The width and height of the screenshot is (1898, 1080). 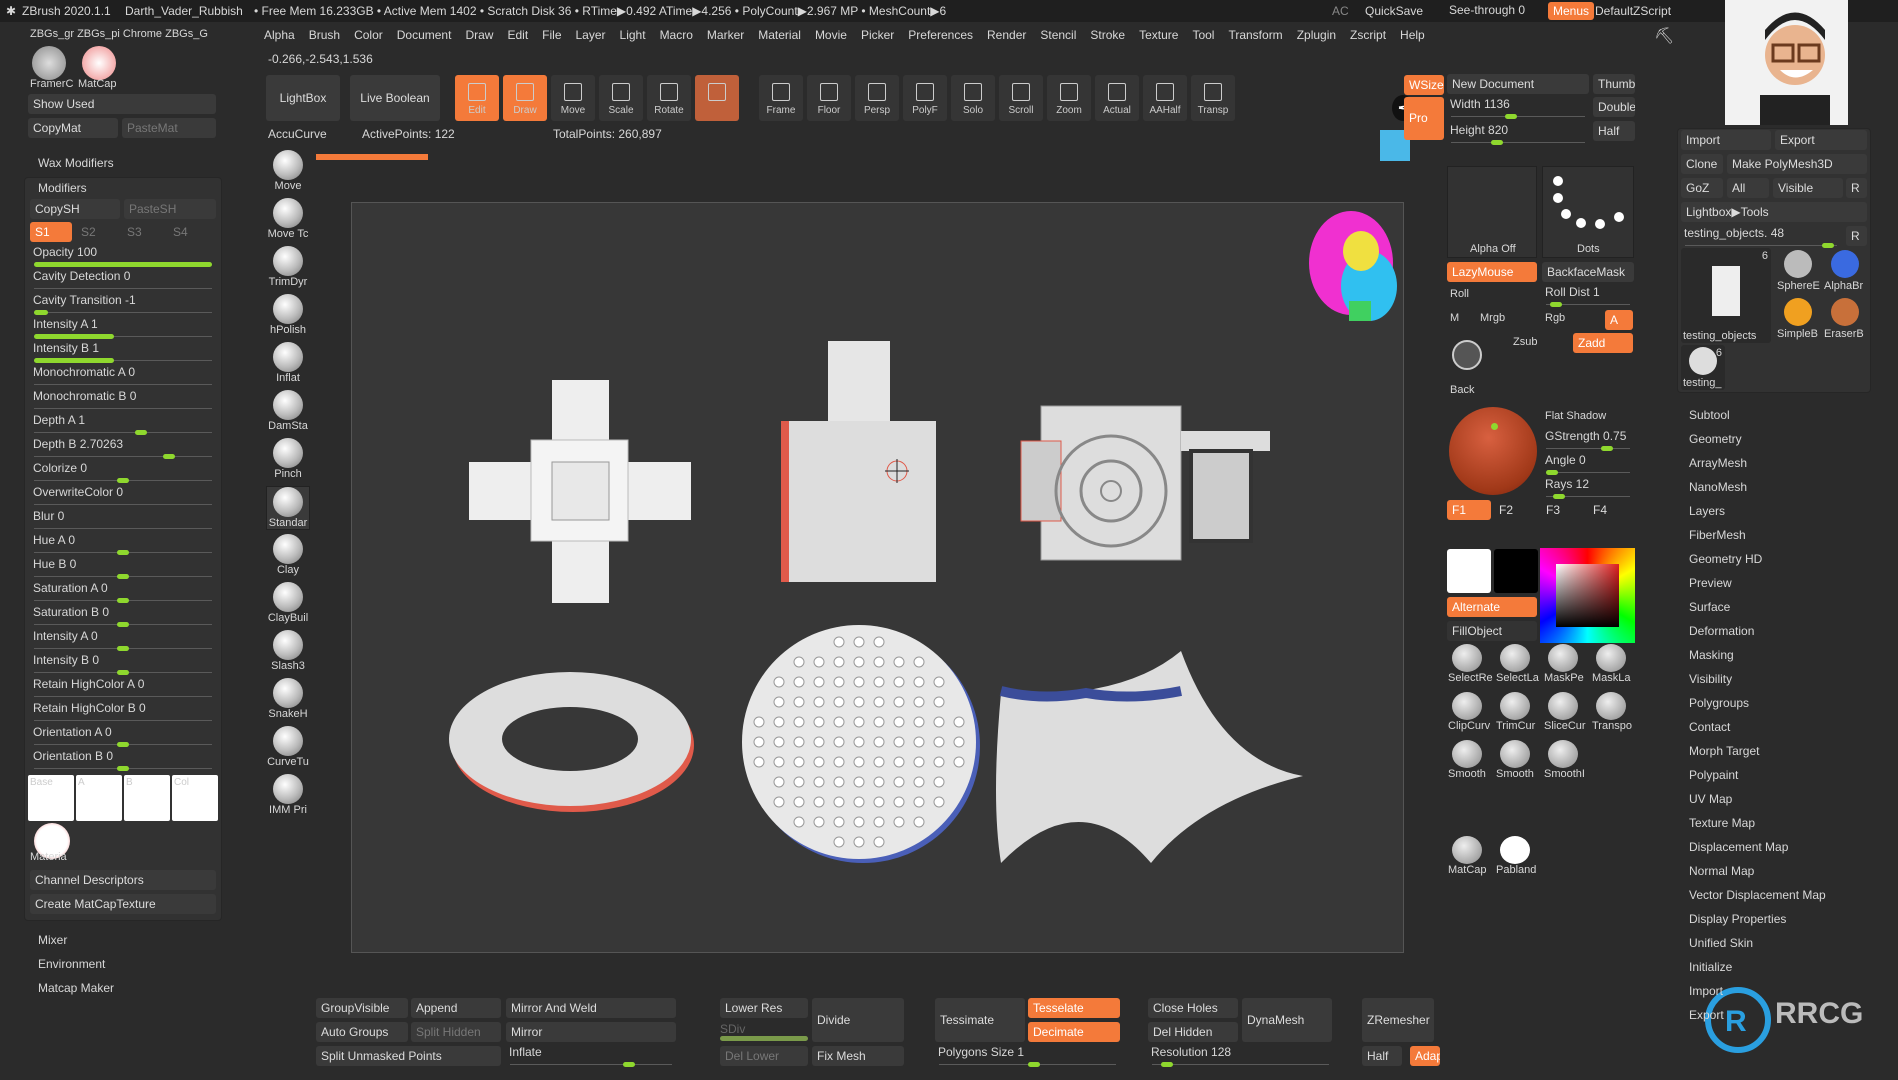 What do you see at coordinates (1563, 658) in the screenshot?
I see `maskpe-icon` at bounding box center [1563, 658].